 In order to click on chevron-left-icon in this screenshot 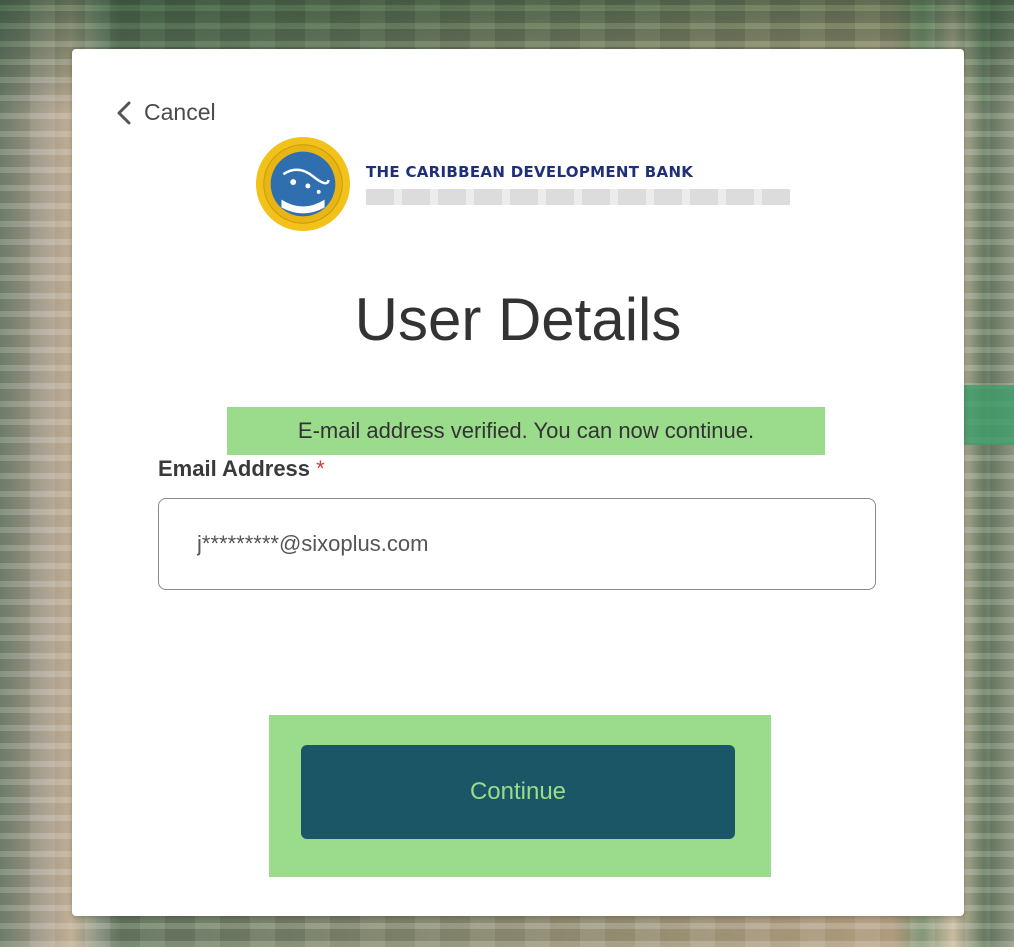, I will do `click(124, 112)`.